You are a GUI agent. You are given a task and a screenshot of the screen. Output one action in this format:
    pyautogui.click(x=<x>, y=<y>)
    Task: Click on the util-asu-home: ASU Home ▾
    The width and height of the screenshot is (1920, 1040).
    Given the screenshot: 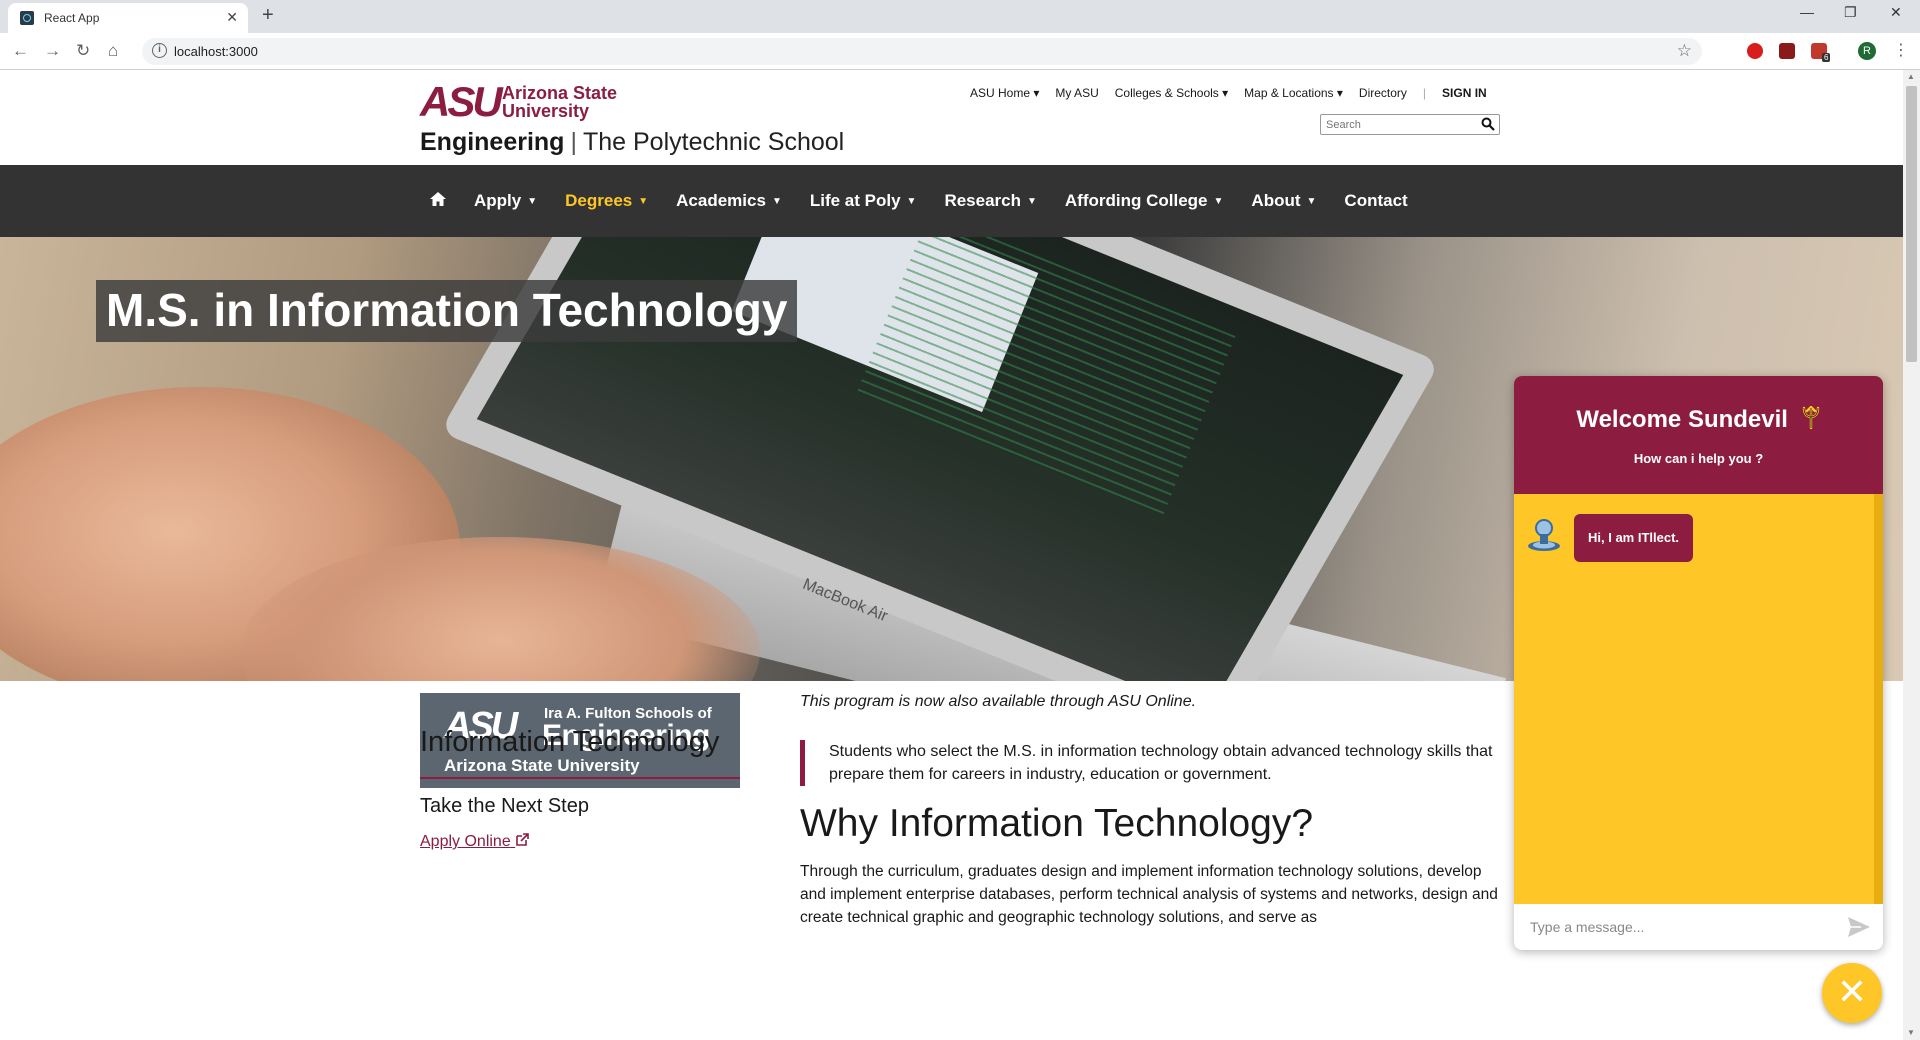 What is the action you would take?
    pyautogui.click(x=1004, y=93)
    